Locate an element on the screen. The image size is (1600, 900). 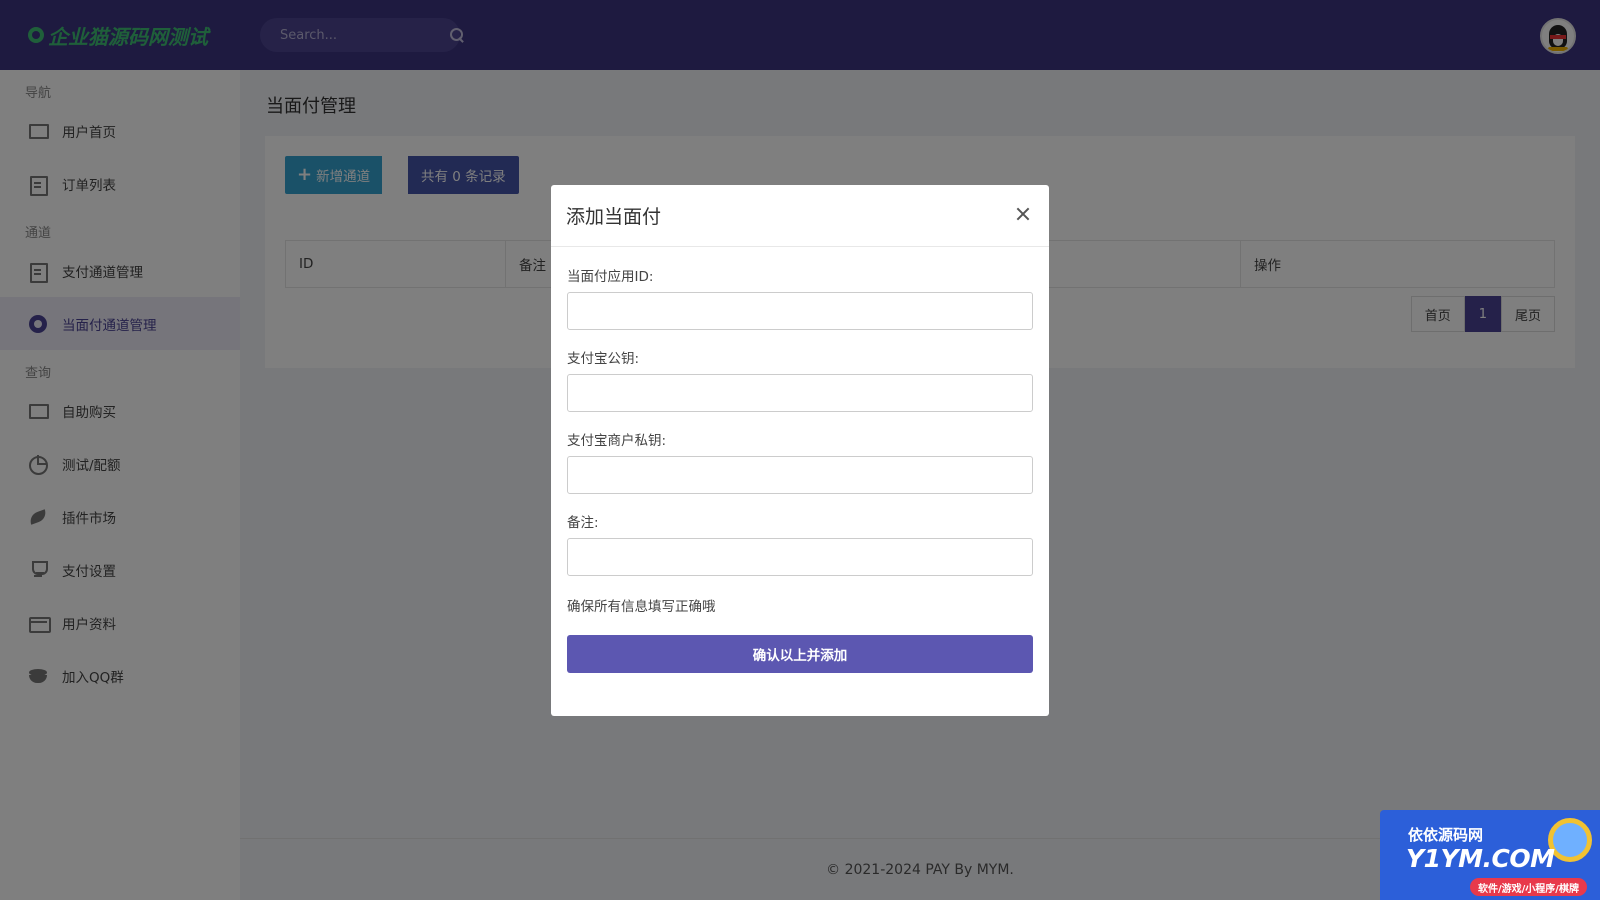
watermark-badge: 依依源码网 Y1YM.COM 软件/游戏/小程序/棋牌 is located at coordinates (1490, 855).